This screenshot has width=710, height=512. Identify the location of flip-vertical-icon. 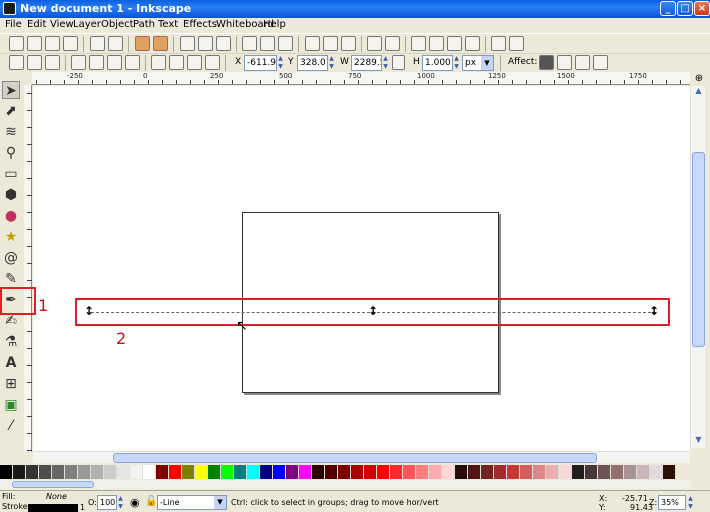
(132, 62).